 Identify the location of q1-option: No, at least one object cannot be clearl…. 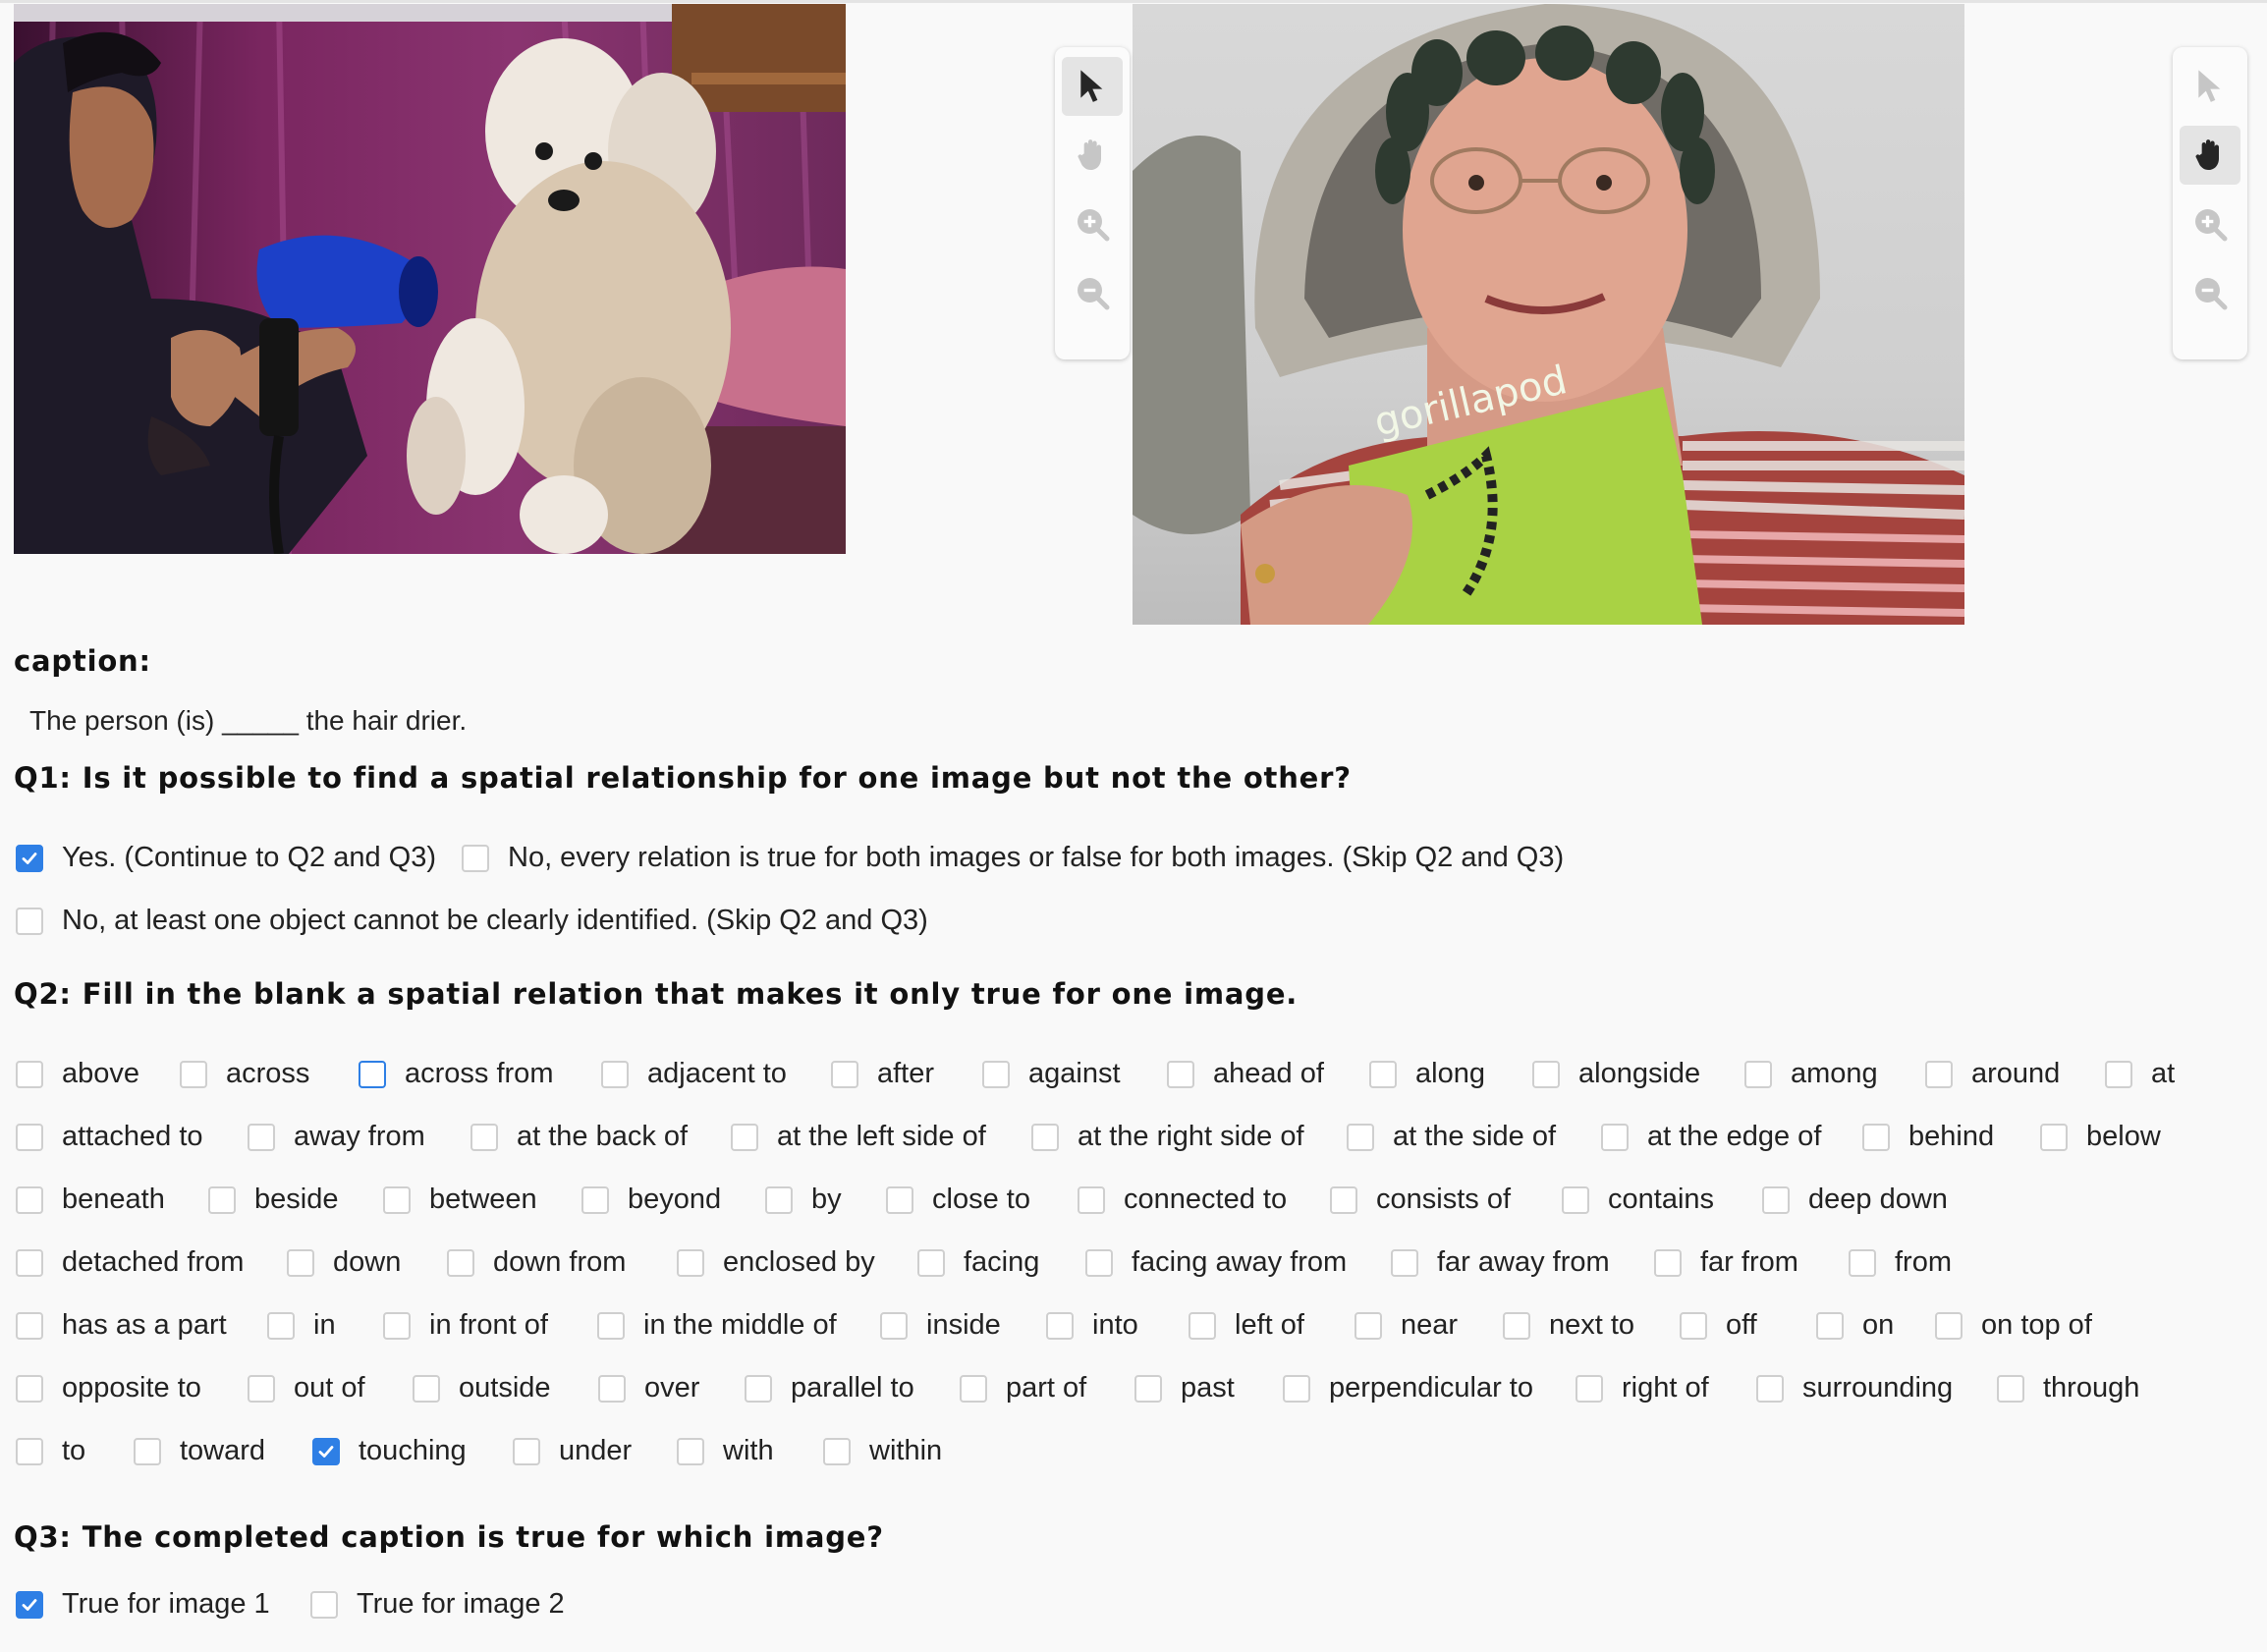
(472, 921).